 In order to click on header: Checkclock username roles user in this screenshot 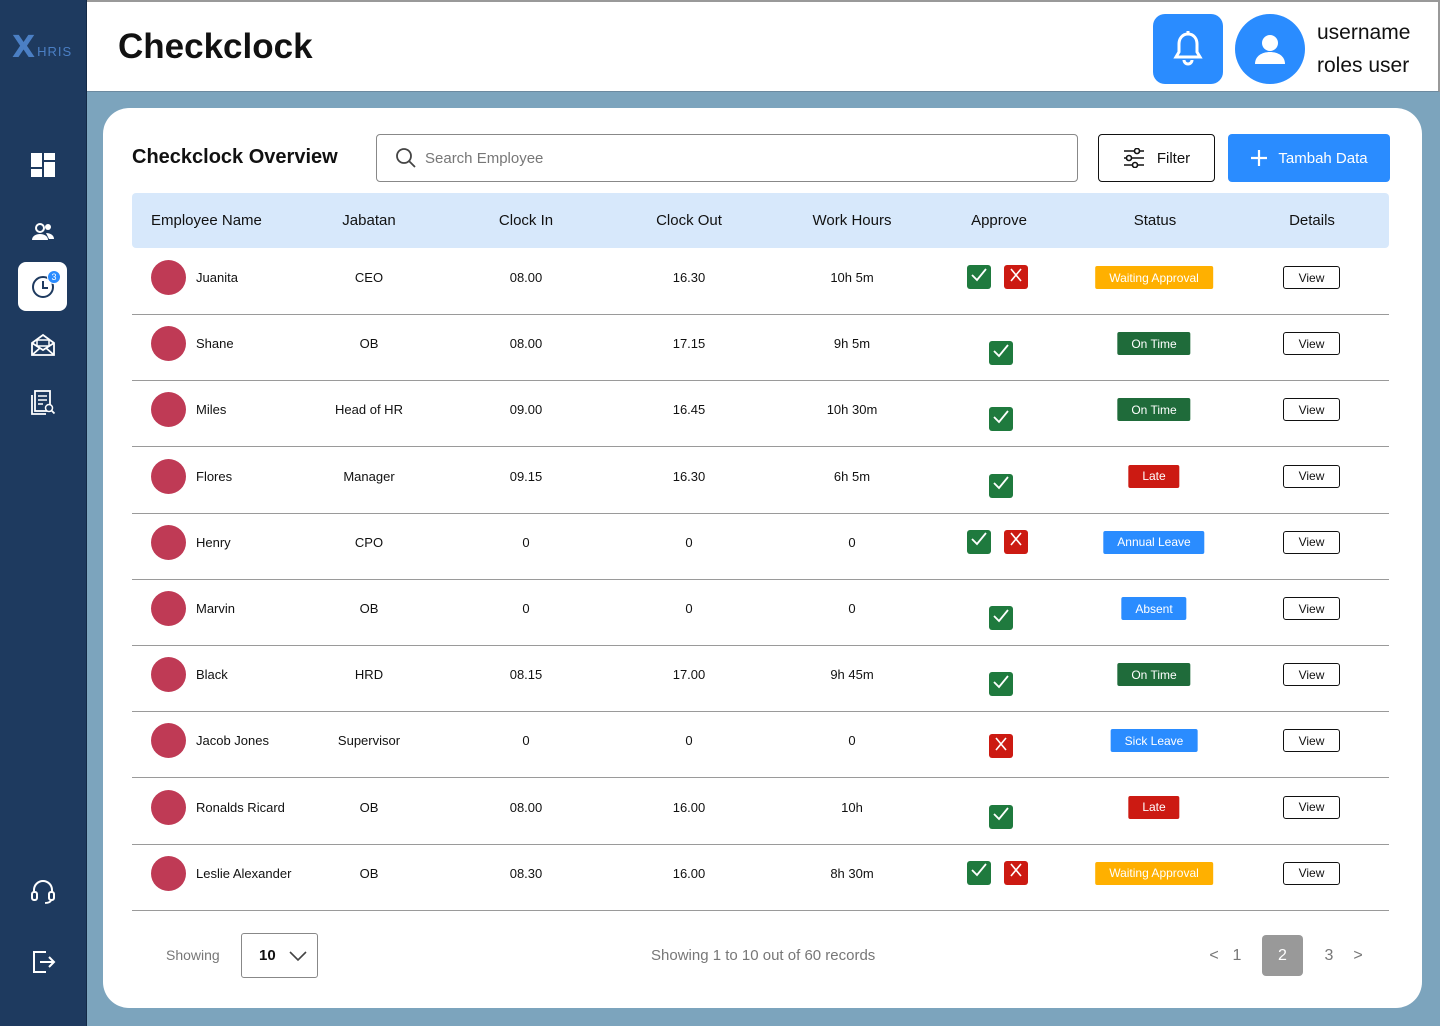, I will do `click(763, 46)`.